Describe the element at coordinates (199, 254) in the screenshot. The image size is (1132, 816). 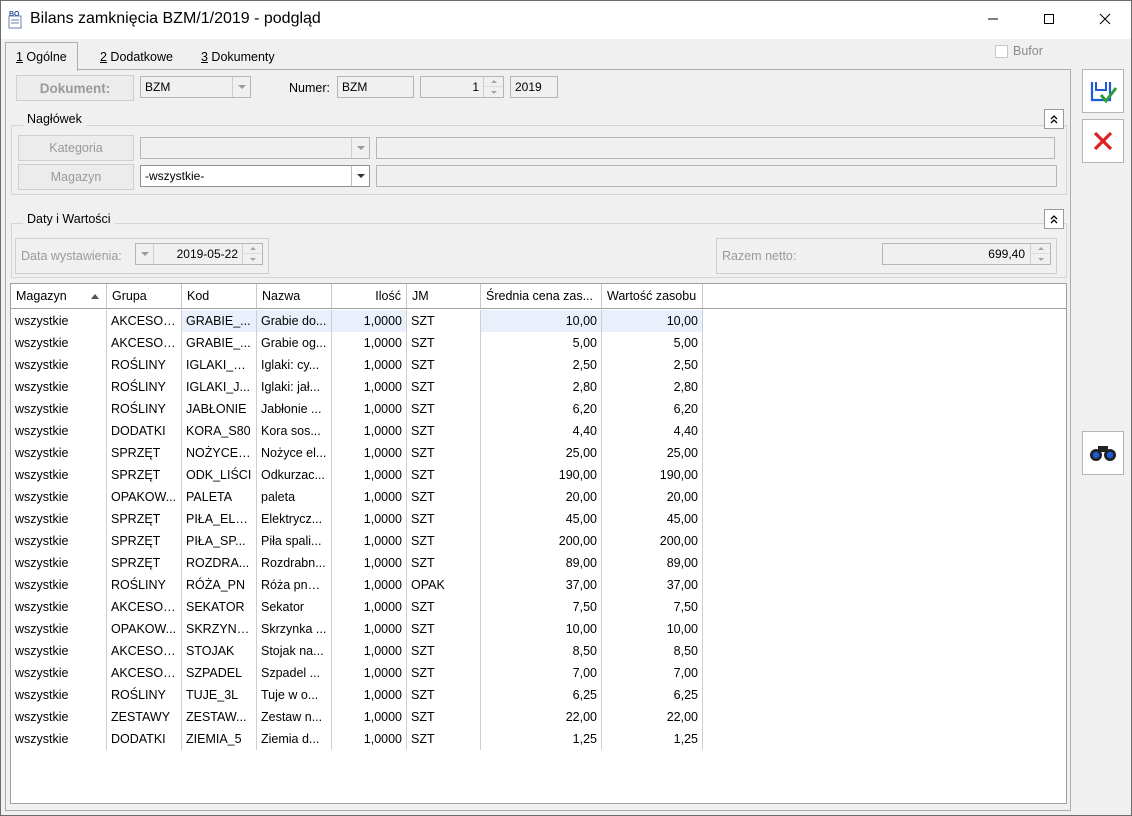
I see `issue-date-field: 2019-05-22` at that location.